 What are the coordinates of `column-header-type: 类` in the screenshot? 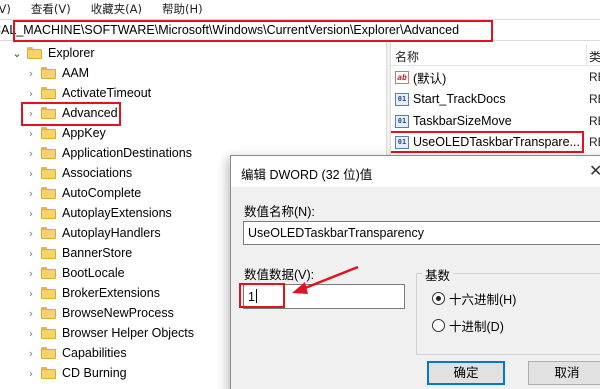 It's located at (594, 56).